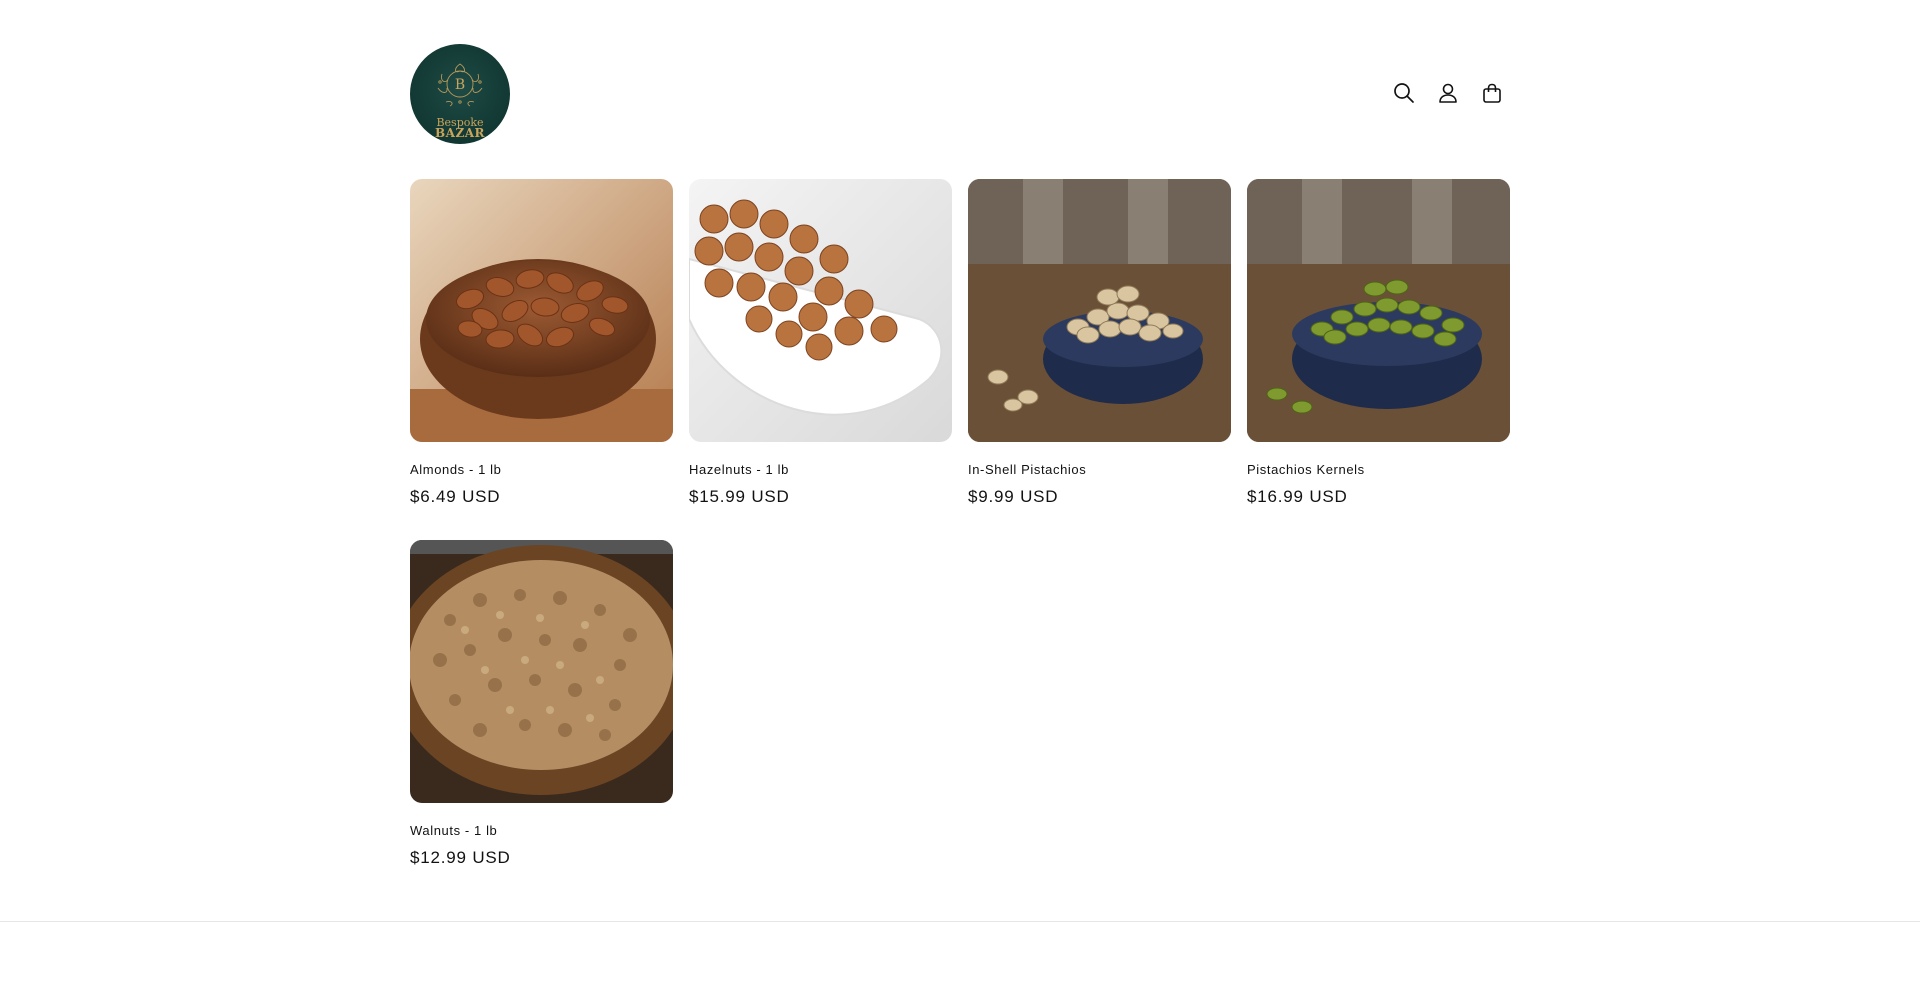 This screenshot has width=1920, height=993. I want to click on product-card-in-shell-pistachios: In-Shell Pistachios $9.99 USD, so click(1099, 343).